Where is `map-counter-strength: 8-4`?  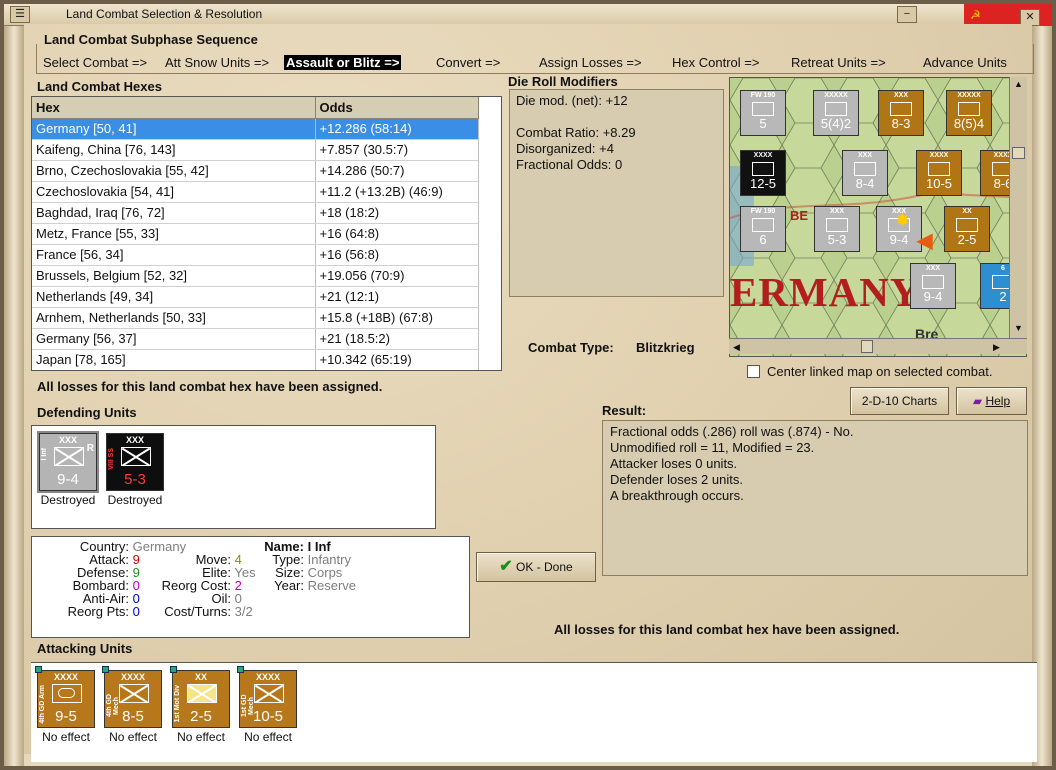
map-counter-strength: 8-4 is located at coordinates (865, 183).